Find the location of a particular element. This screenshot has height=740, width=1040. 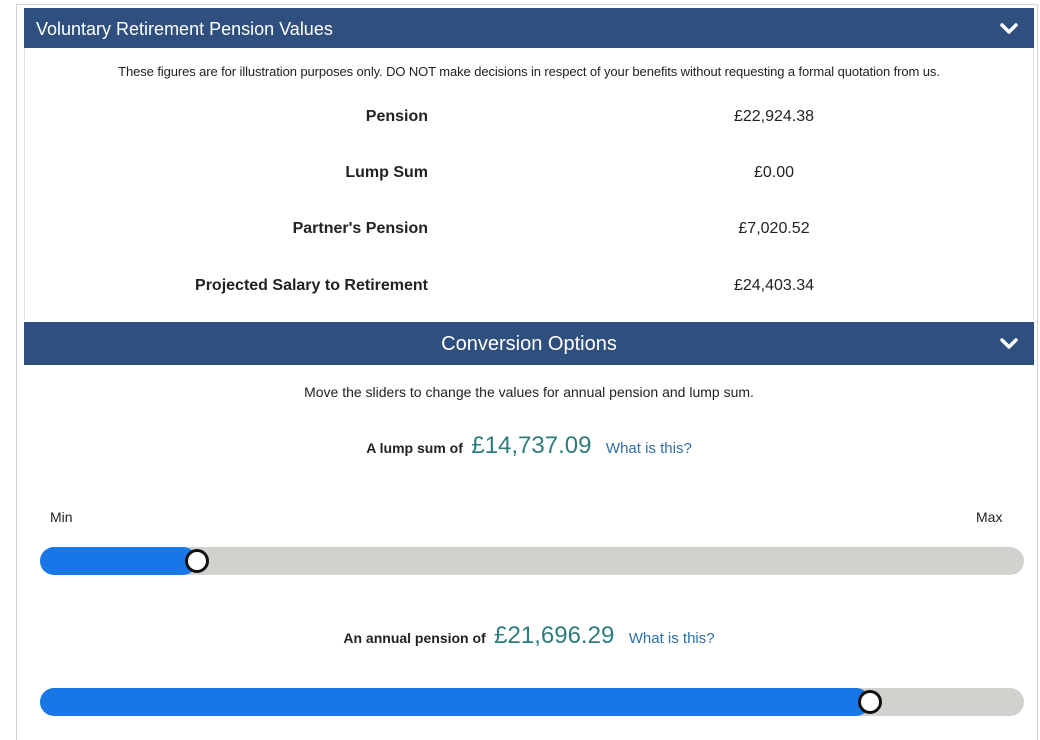

slider-max-label: Max is located at coordinates (989, 517).